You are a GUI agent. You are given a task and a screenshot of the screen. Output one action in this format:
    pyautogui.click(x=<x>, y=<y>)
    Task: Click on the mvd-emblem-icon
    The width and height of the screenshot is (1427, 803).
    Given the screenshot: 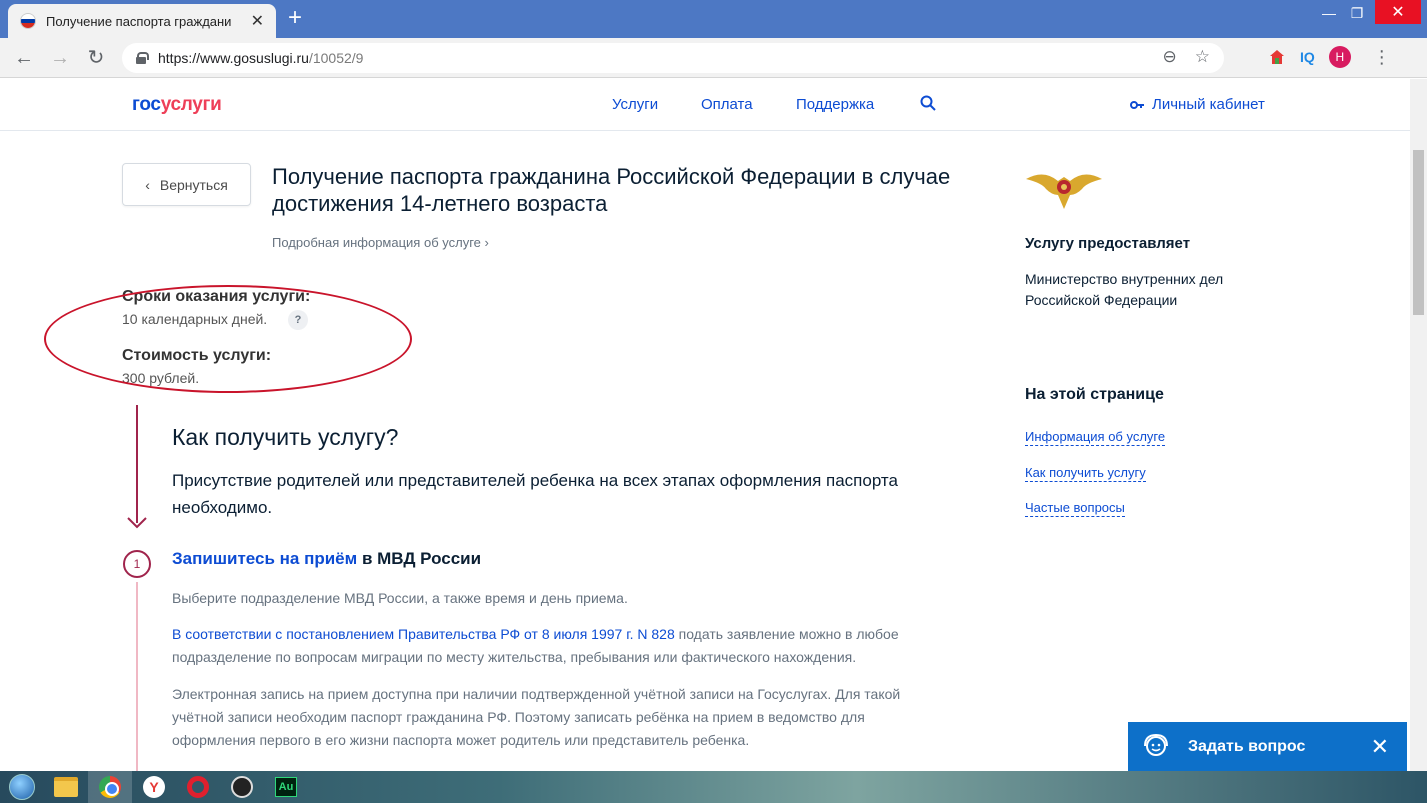 What is the action you would take?
    pyautogui.click(x=1064, y=191)
    